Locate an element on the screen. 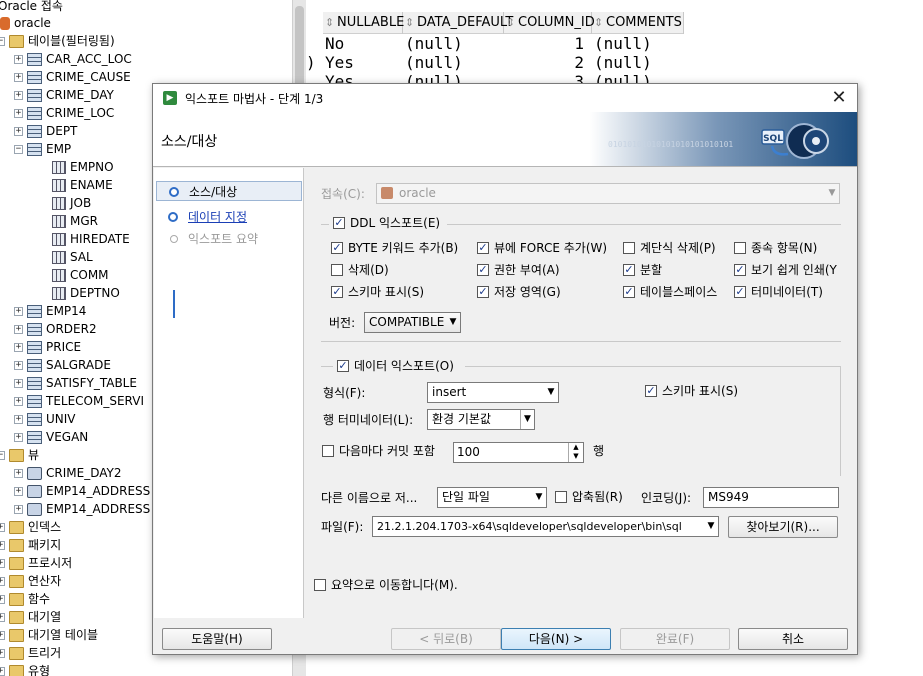 The width and height of the screenshot is (923, 676). tree-folder-item: + 프로시저 is located at coordinates (36, 563).